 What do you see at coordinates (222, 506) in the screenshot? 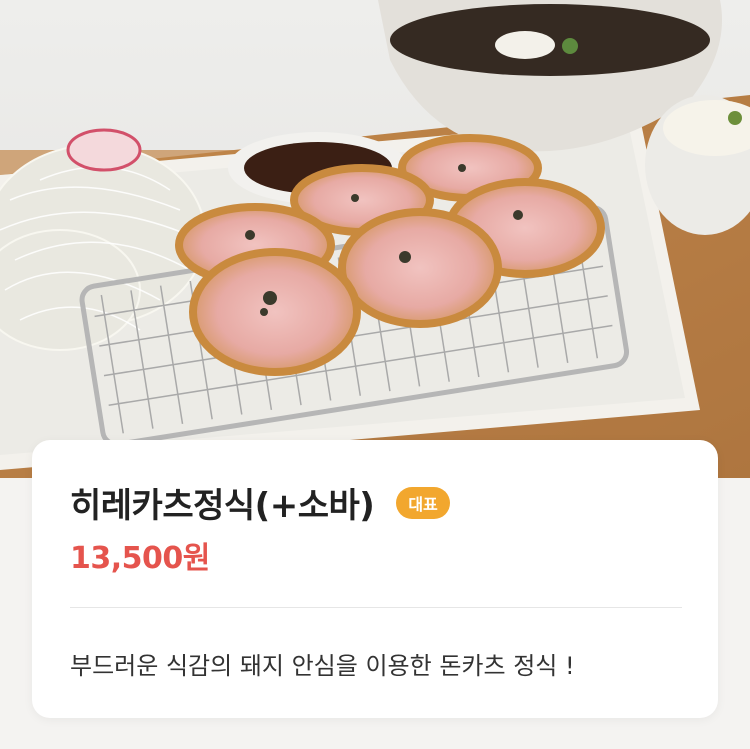
I see `menu-name: 히레카츠정식(+소바)` at bounding box center [222, 506].